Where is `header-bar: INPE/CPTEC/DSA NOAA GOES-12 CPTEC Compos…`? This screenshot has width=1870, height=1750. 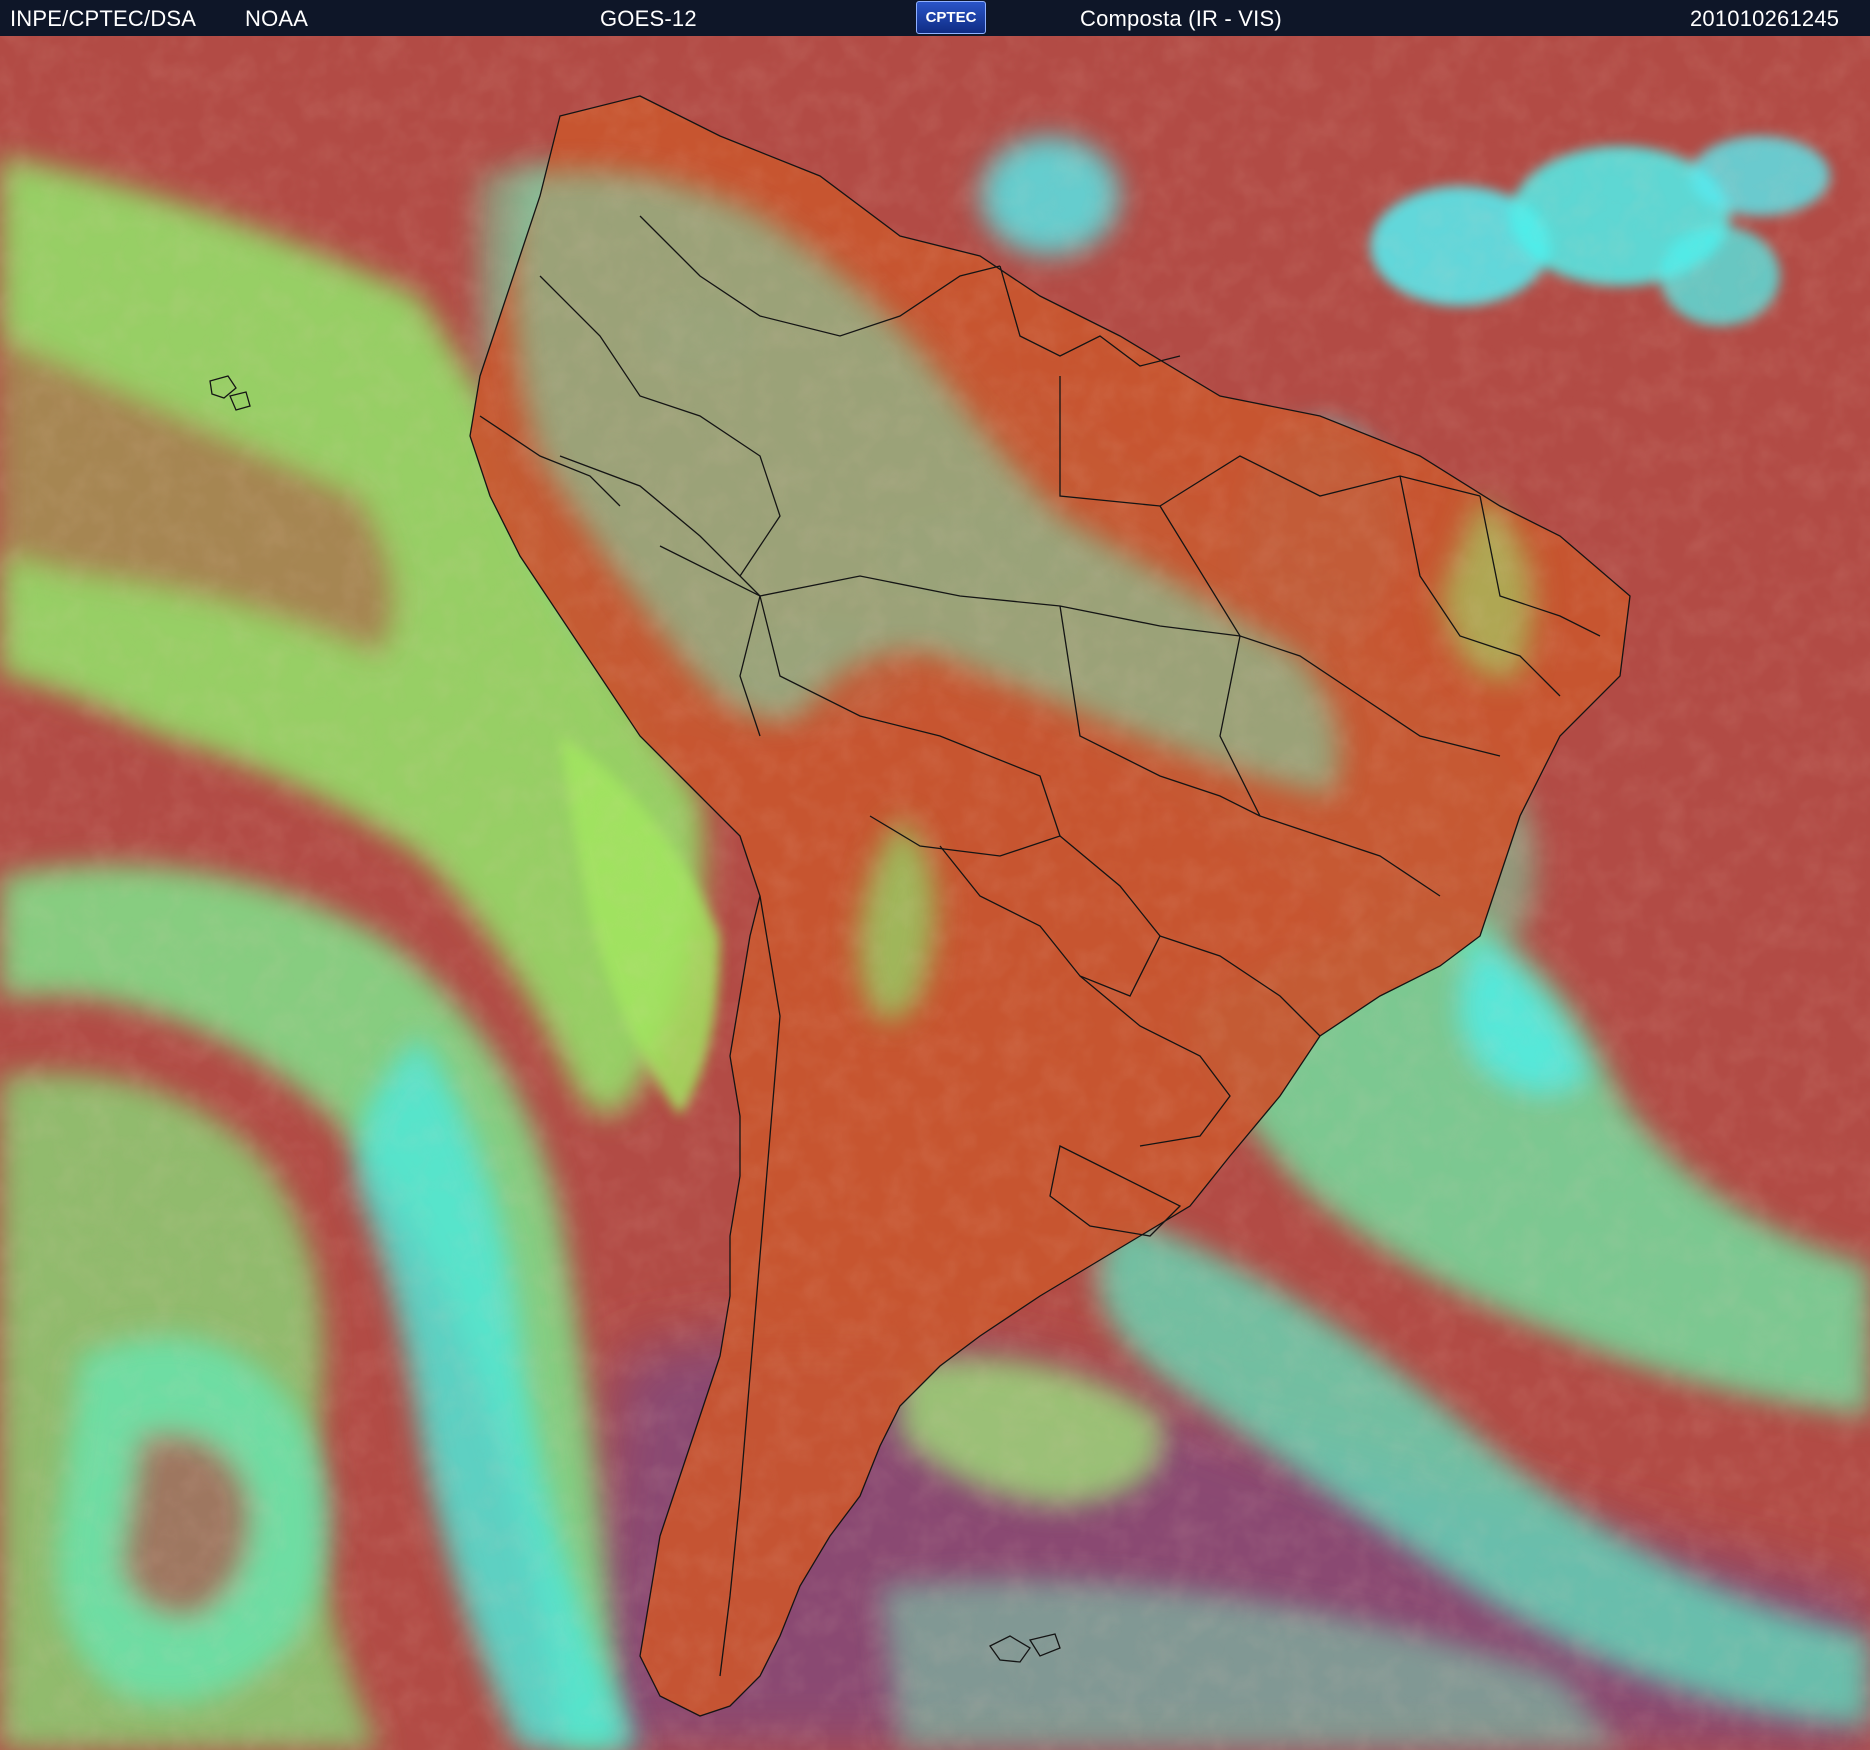
header-bar: INPE/CPTEC/DSA NOAA GOES-12 CPTEC Compos… is located at coordinates (935, 18).